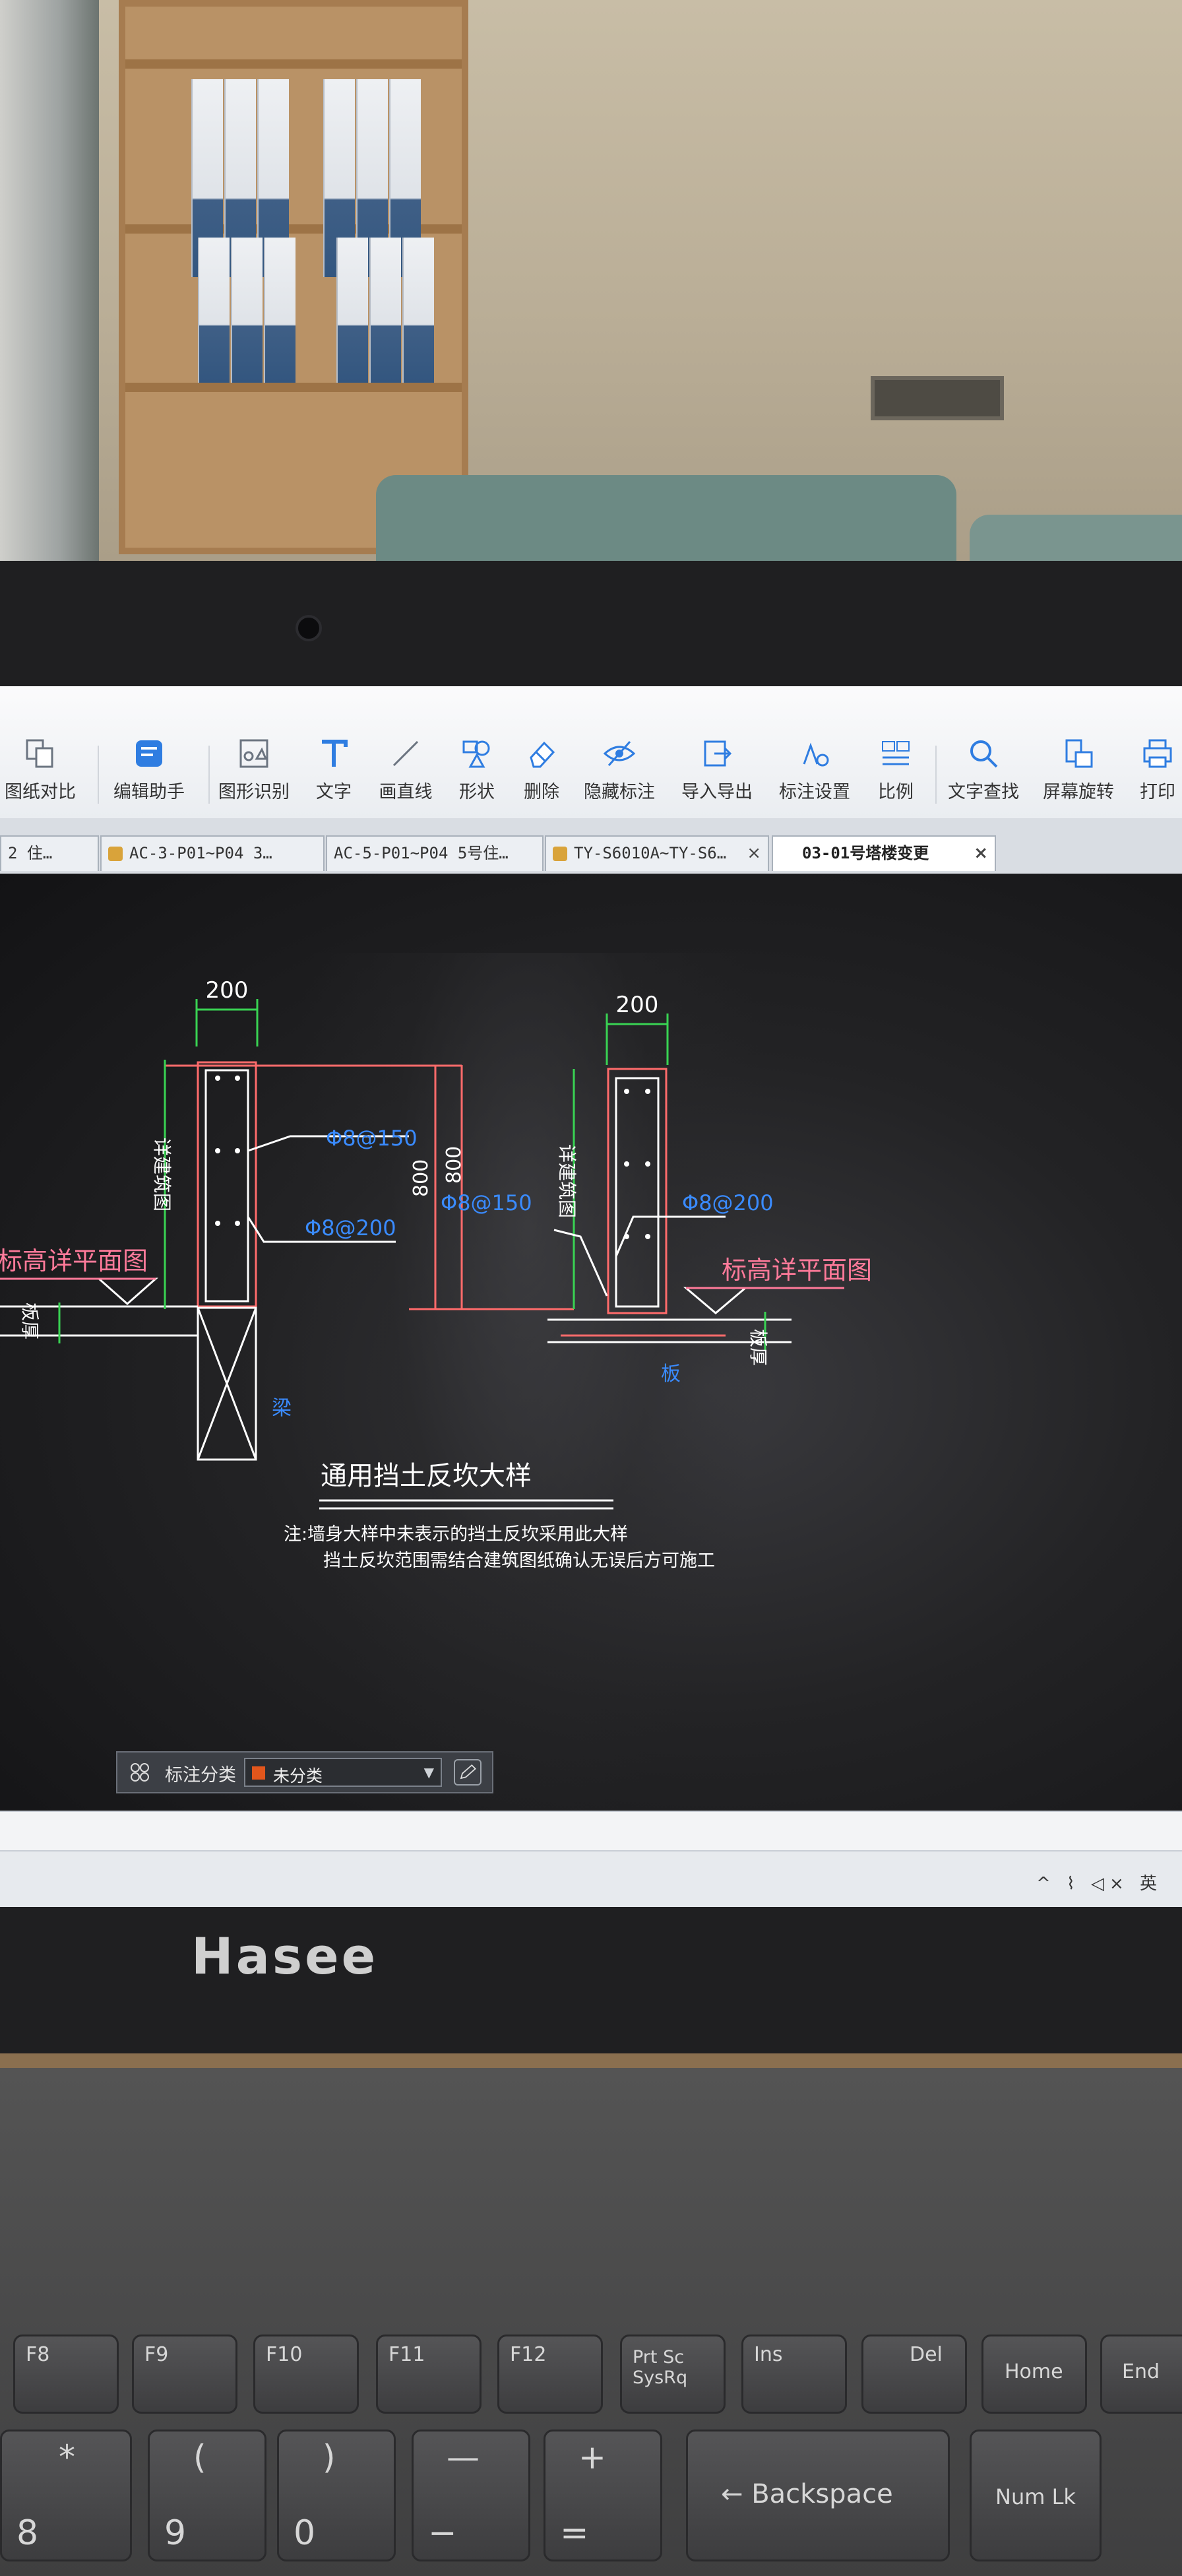 The height and width of the screenshot is (2576, 1182). I want to click on slab-label: 板, so click(671, 1374).